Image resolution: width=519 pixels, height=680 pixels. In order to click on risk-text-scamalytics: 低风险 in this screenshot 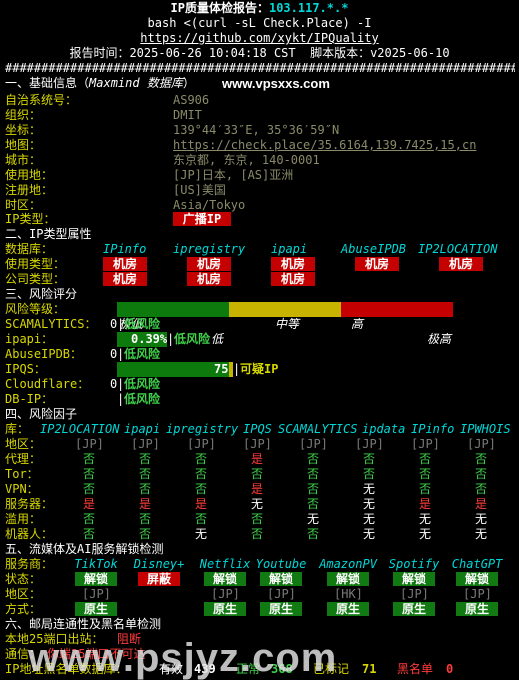, I will do `click(142, 324)`.